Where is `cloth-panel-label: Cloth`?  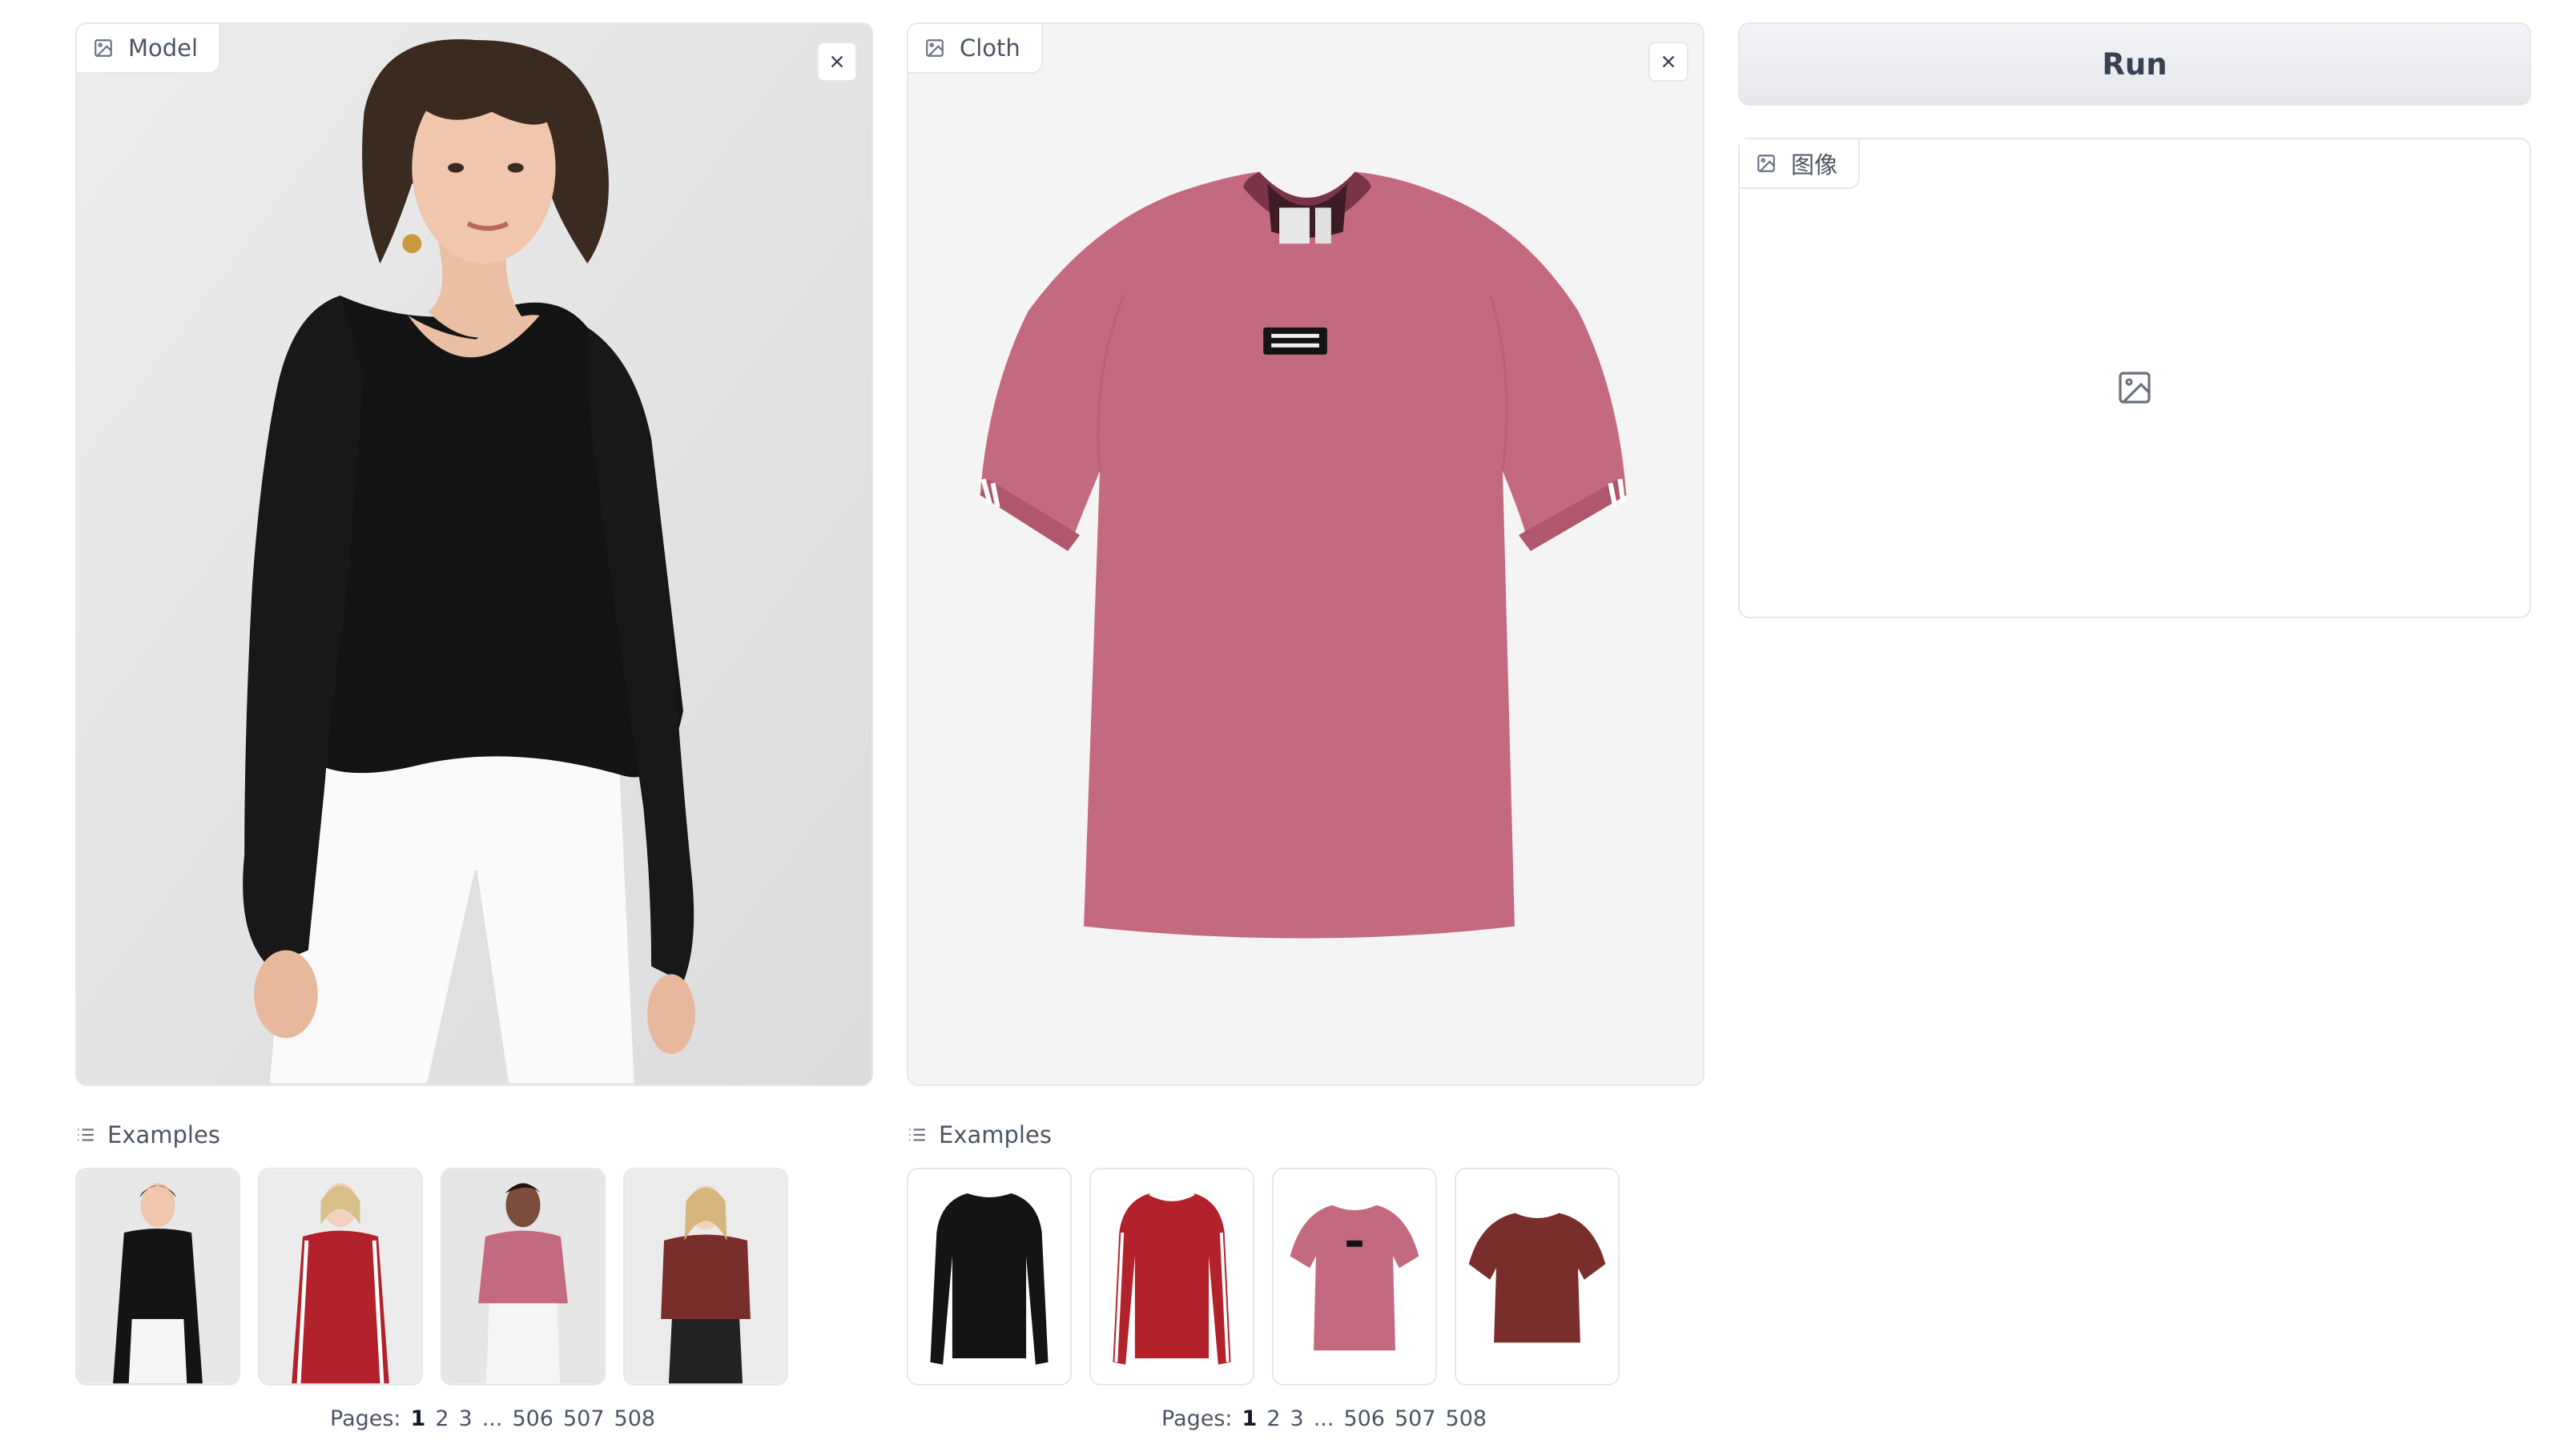 cloth-panel-label: Cloth is located at coordinates (976, 49).